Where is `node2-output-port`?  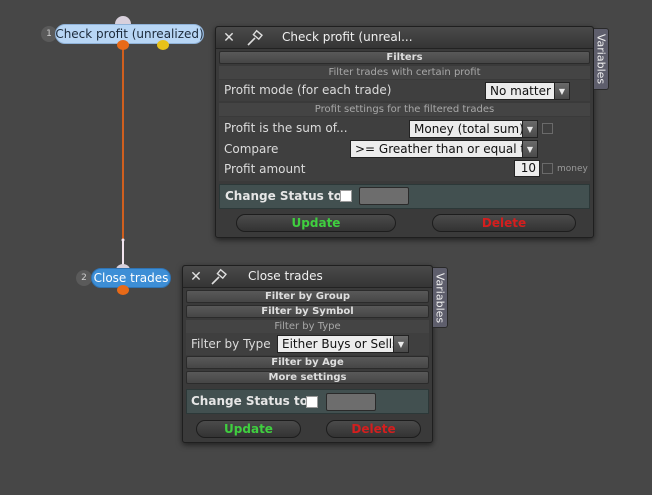 node2-output-port is located at coordinates (123, 290).